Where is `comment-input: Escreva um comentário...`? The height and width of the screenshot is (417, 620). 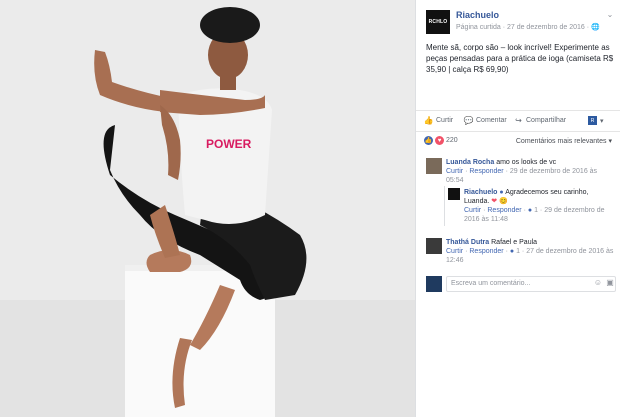
comment-input: Escreva um comentário... is located at coordinates (531, 284).